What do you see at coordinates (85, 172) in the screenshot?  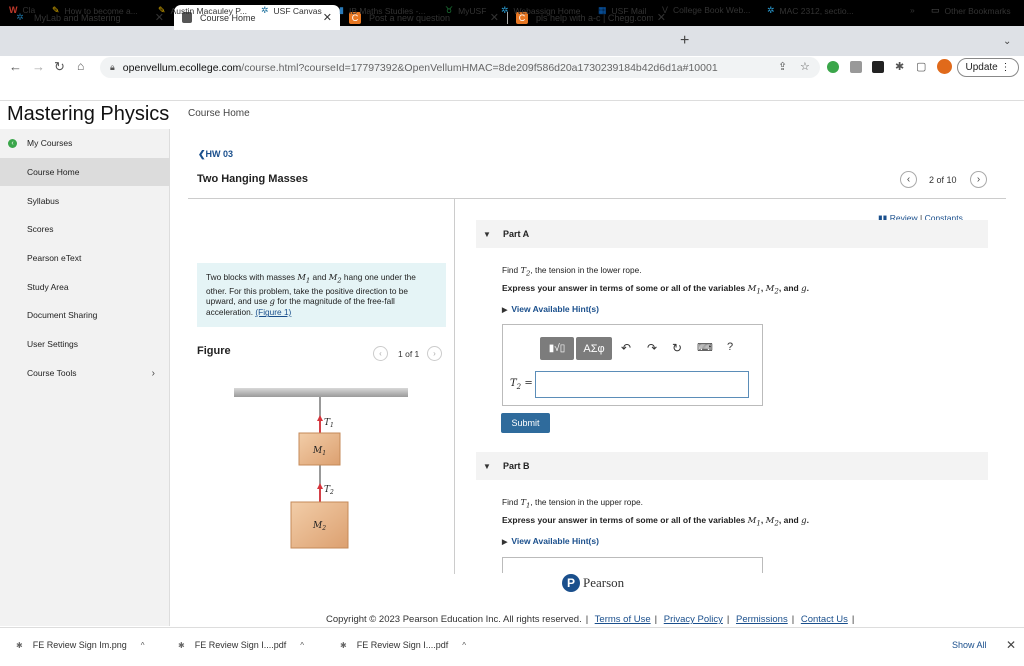 I see `sidebar-item-course-home: Course Home` at bounding box center [85, 172].